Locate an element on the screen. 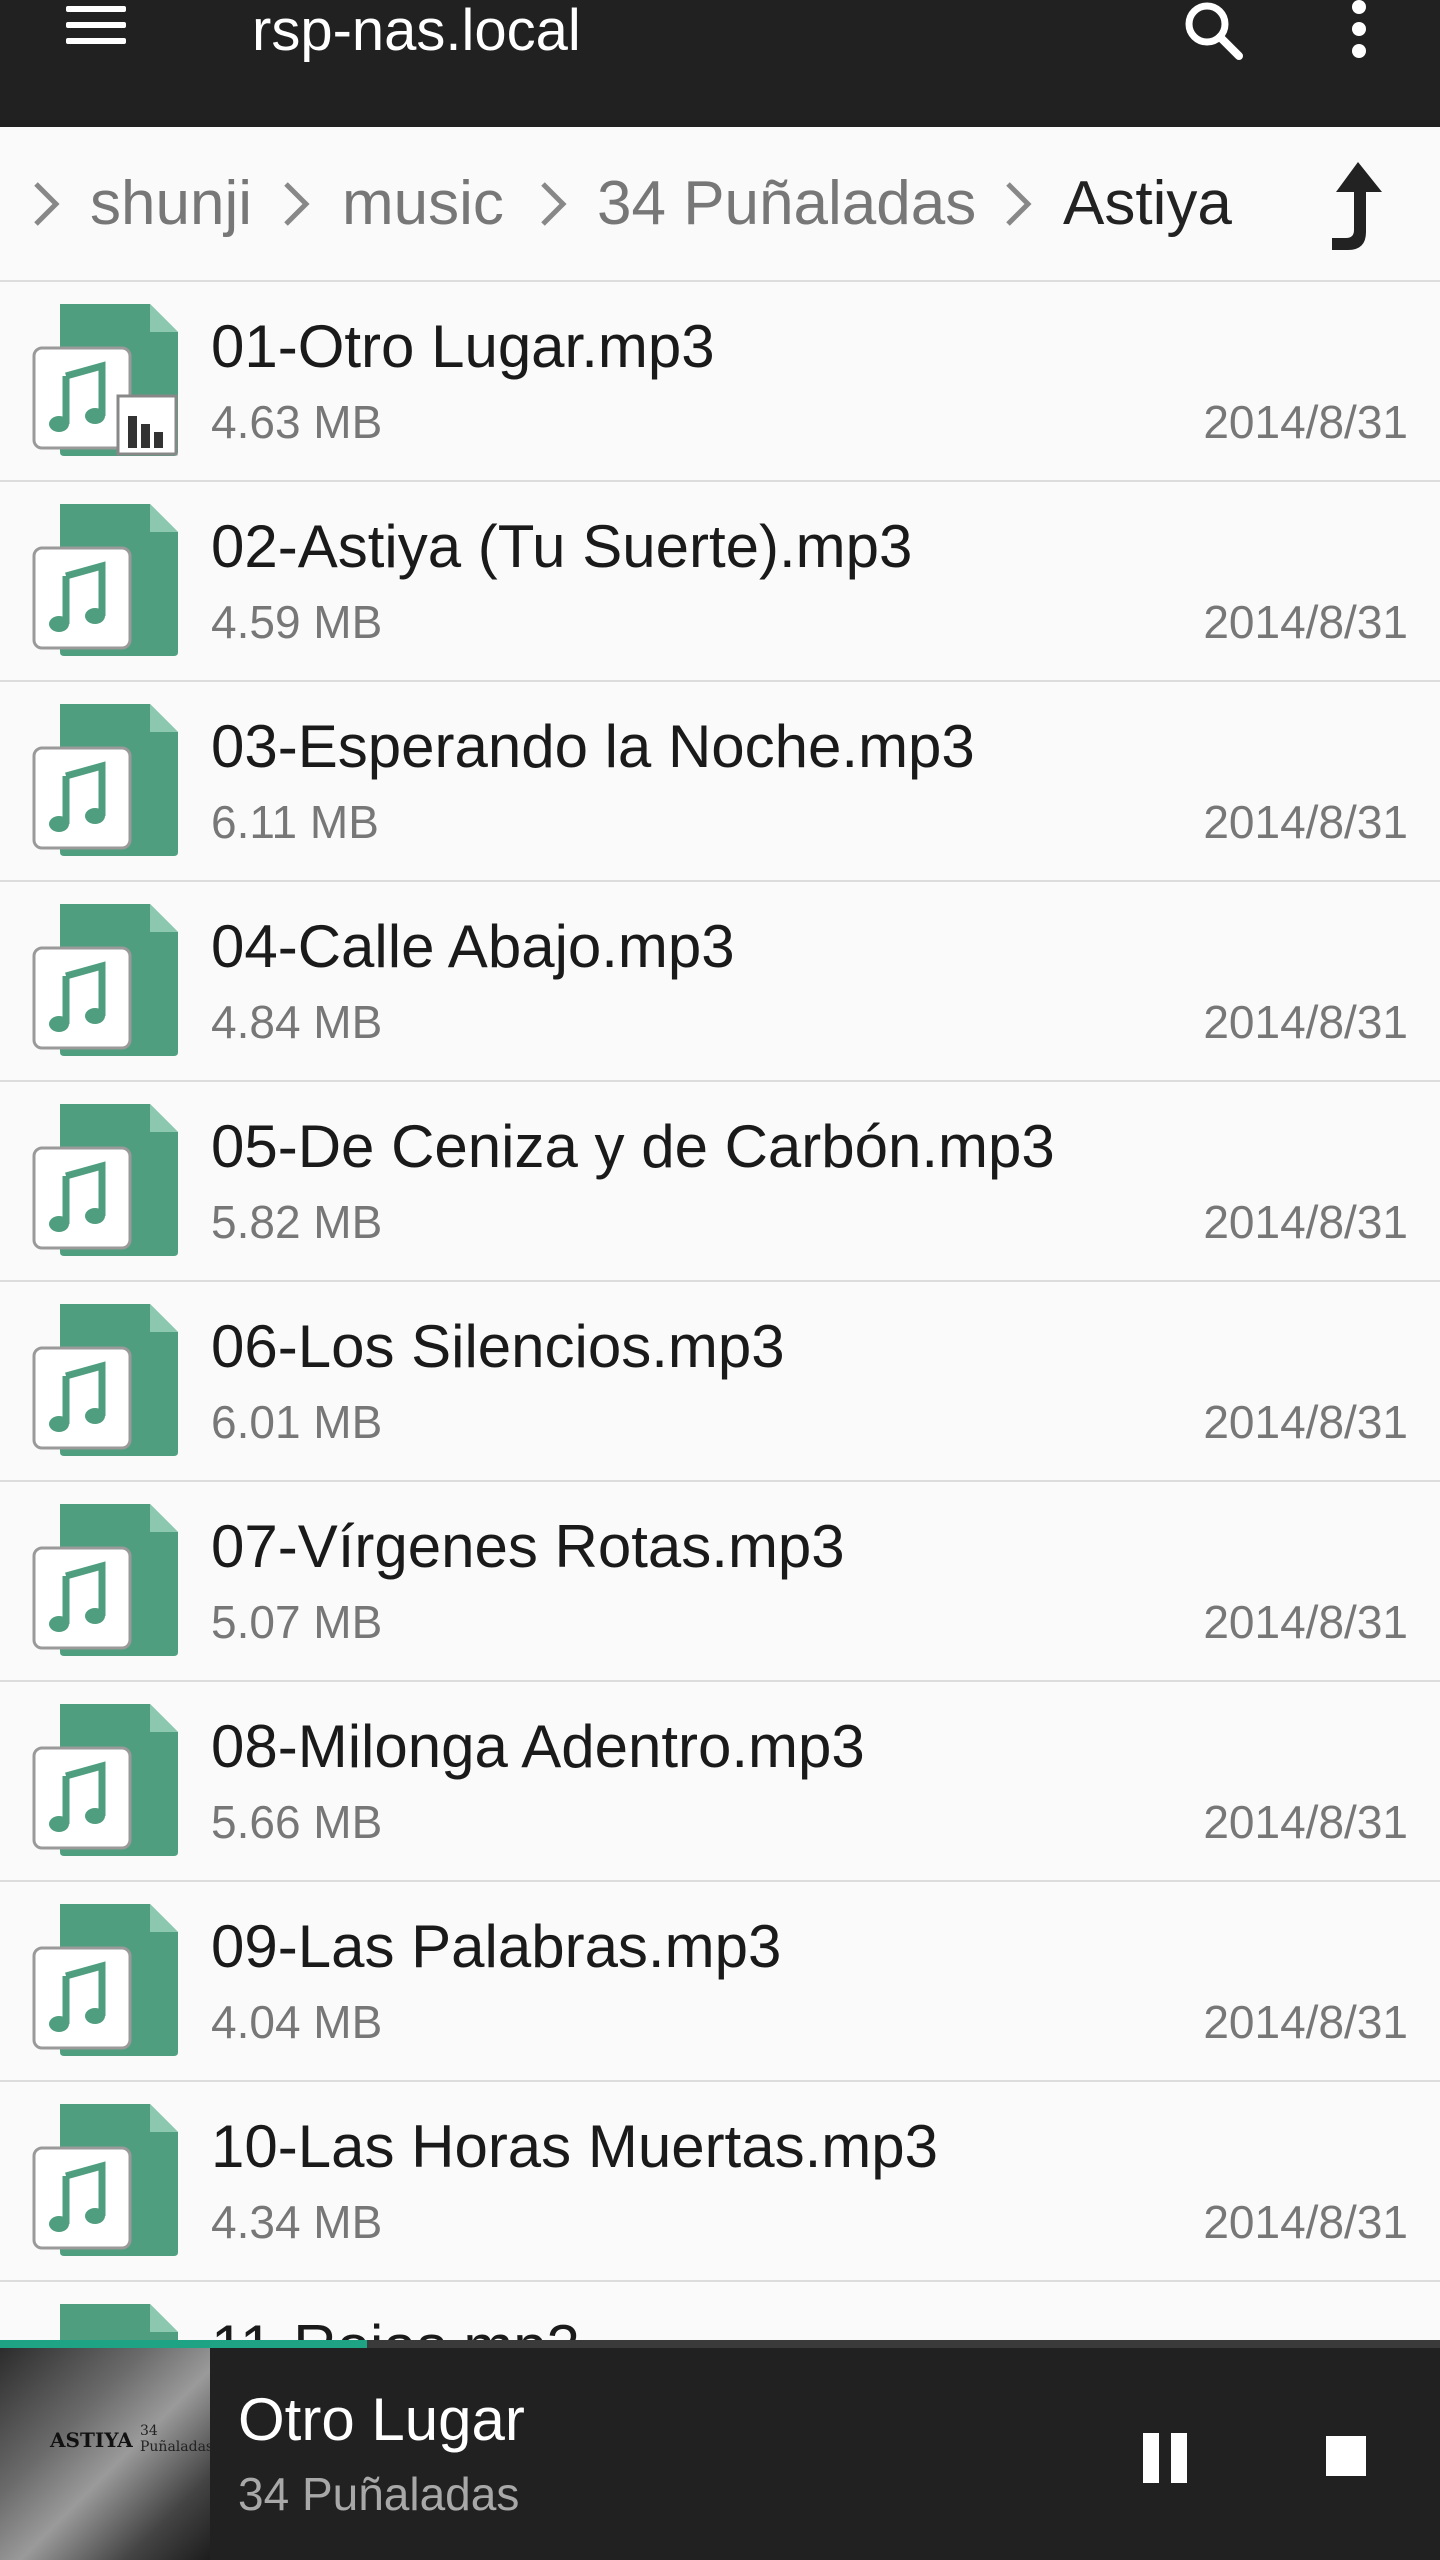 Image resolution: width=1440 pixels, height=2560 pixels. file-size: 4.34 MB is located at coordinates (297, 2222).